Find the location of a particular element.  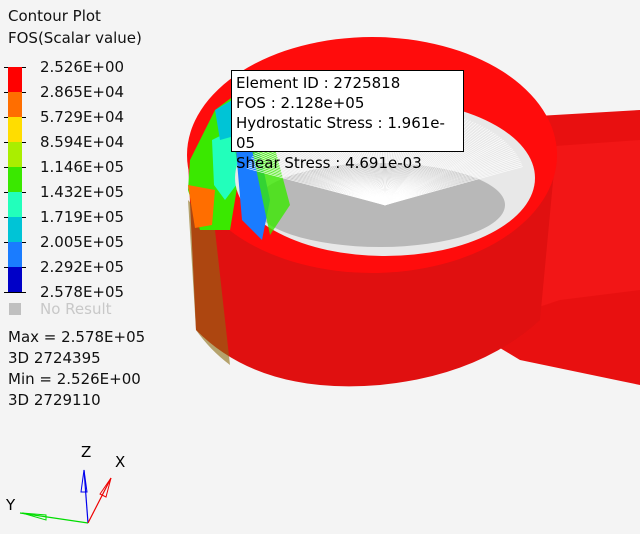

x-axis-label: X is located at coordinates (120, 462).